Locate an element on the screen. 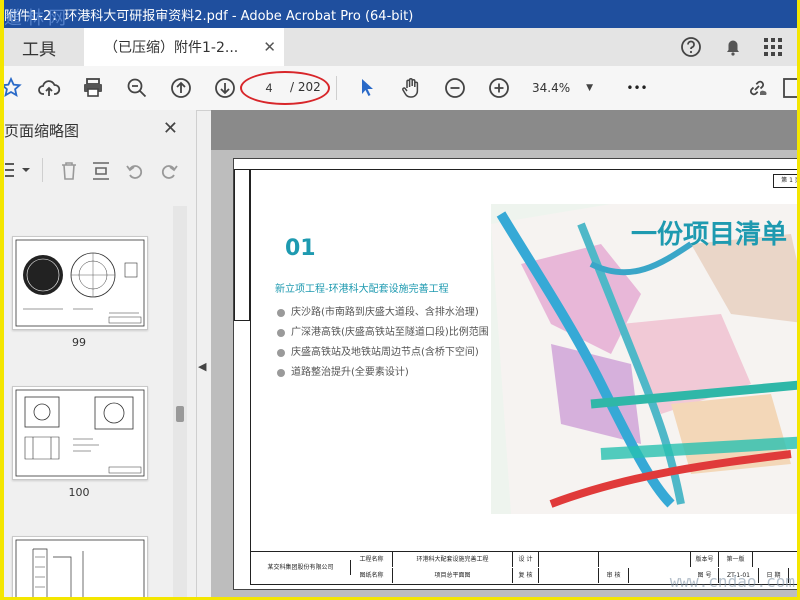 This screenshot has width=800, height=600. company-name: 某交科集团股份有限公司 is located at coordinates (301, 567).